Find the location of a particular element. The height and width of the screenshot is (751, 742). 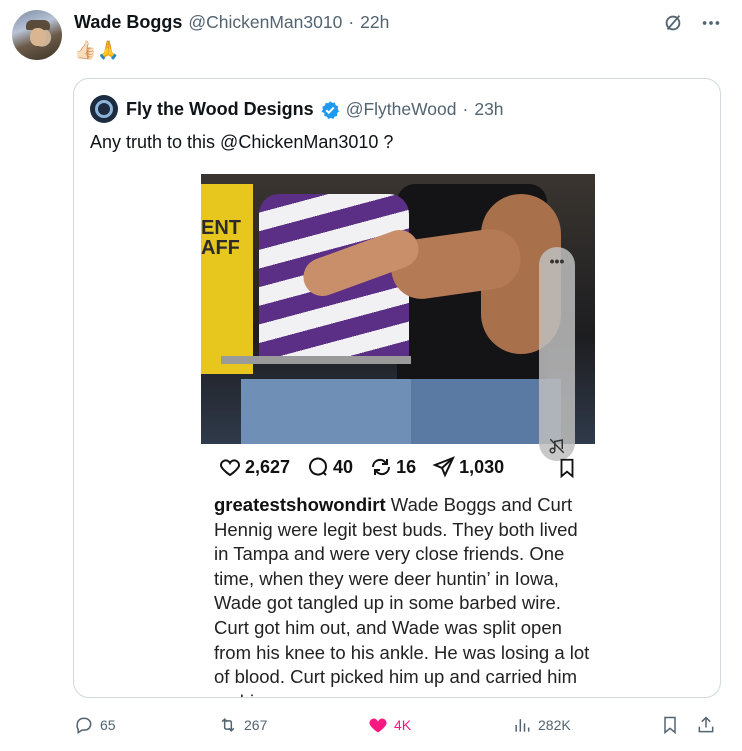

ig-shares: 1,030 is located at coordinates (468, 467).